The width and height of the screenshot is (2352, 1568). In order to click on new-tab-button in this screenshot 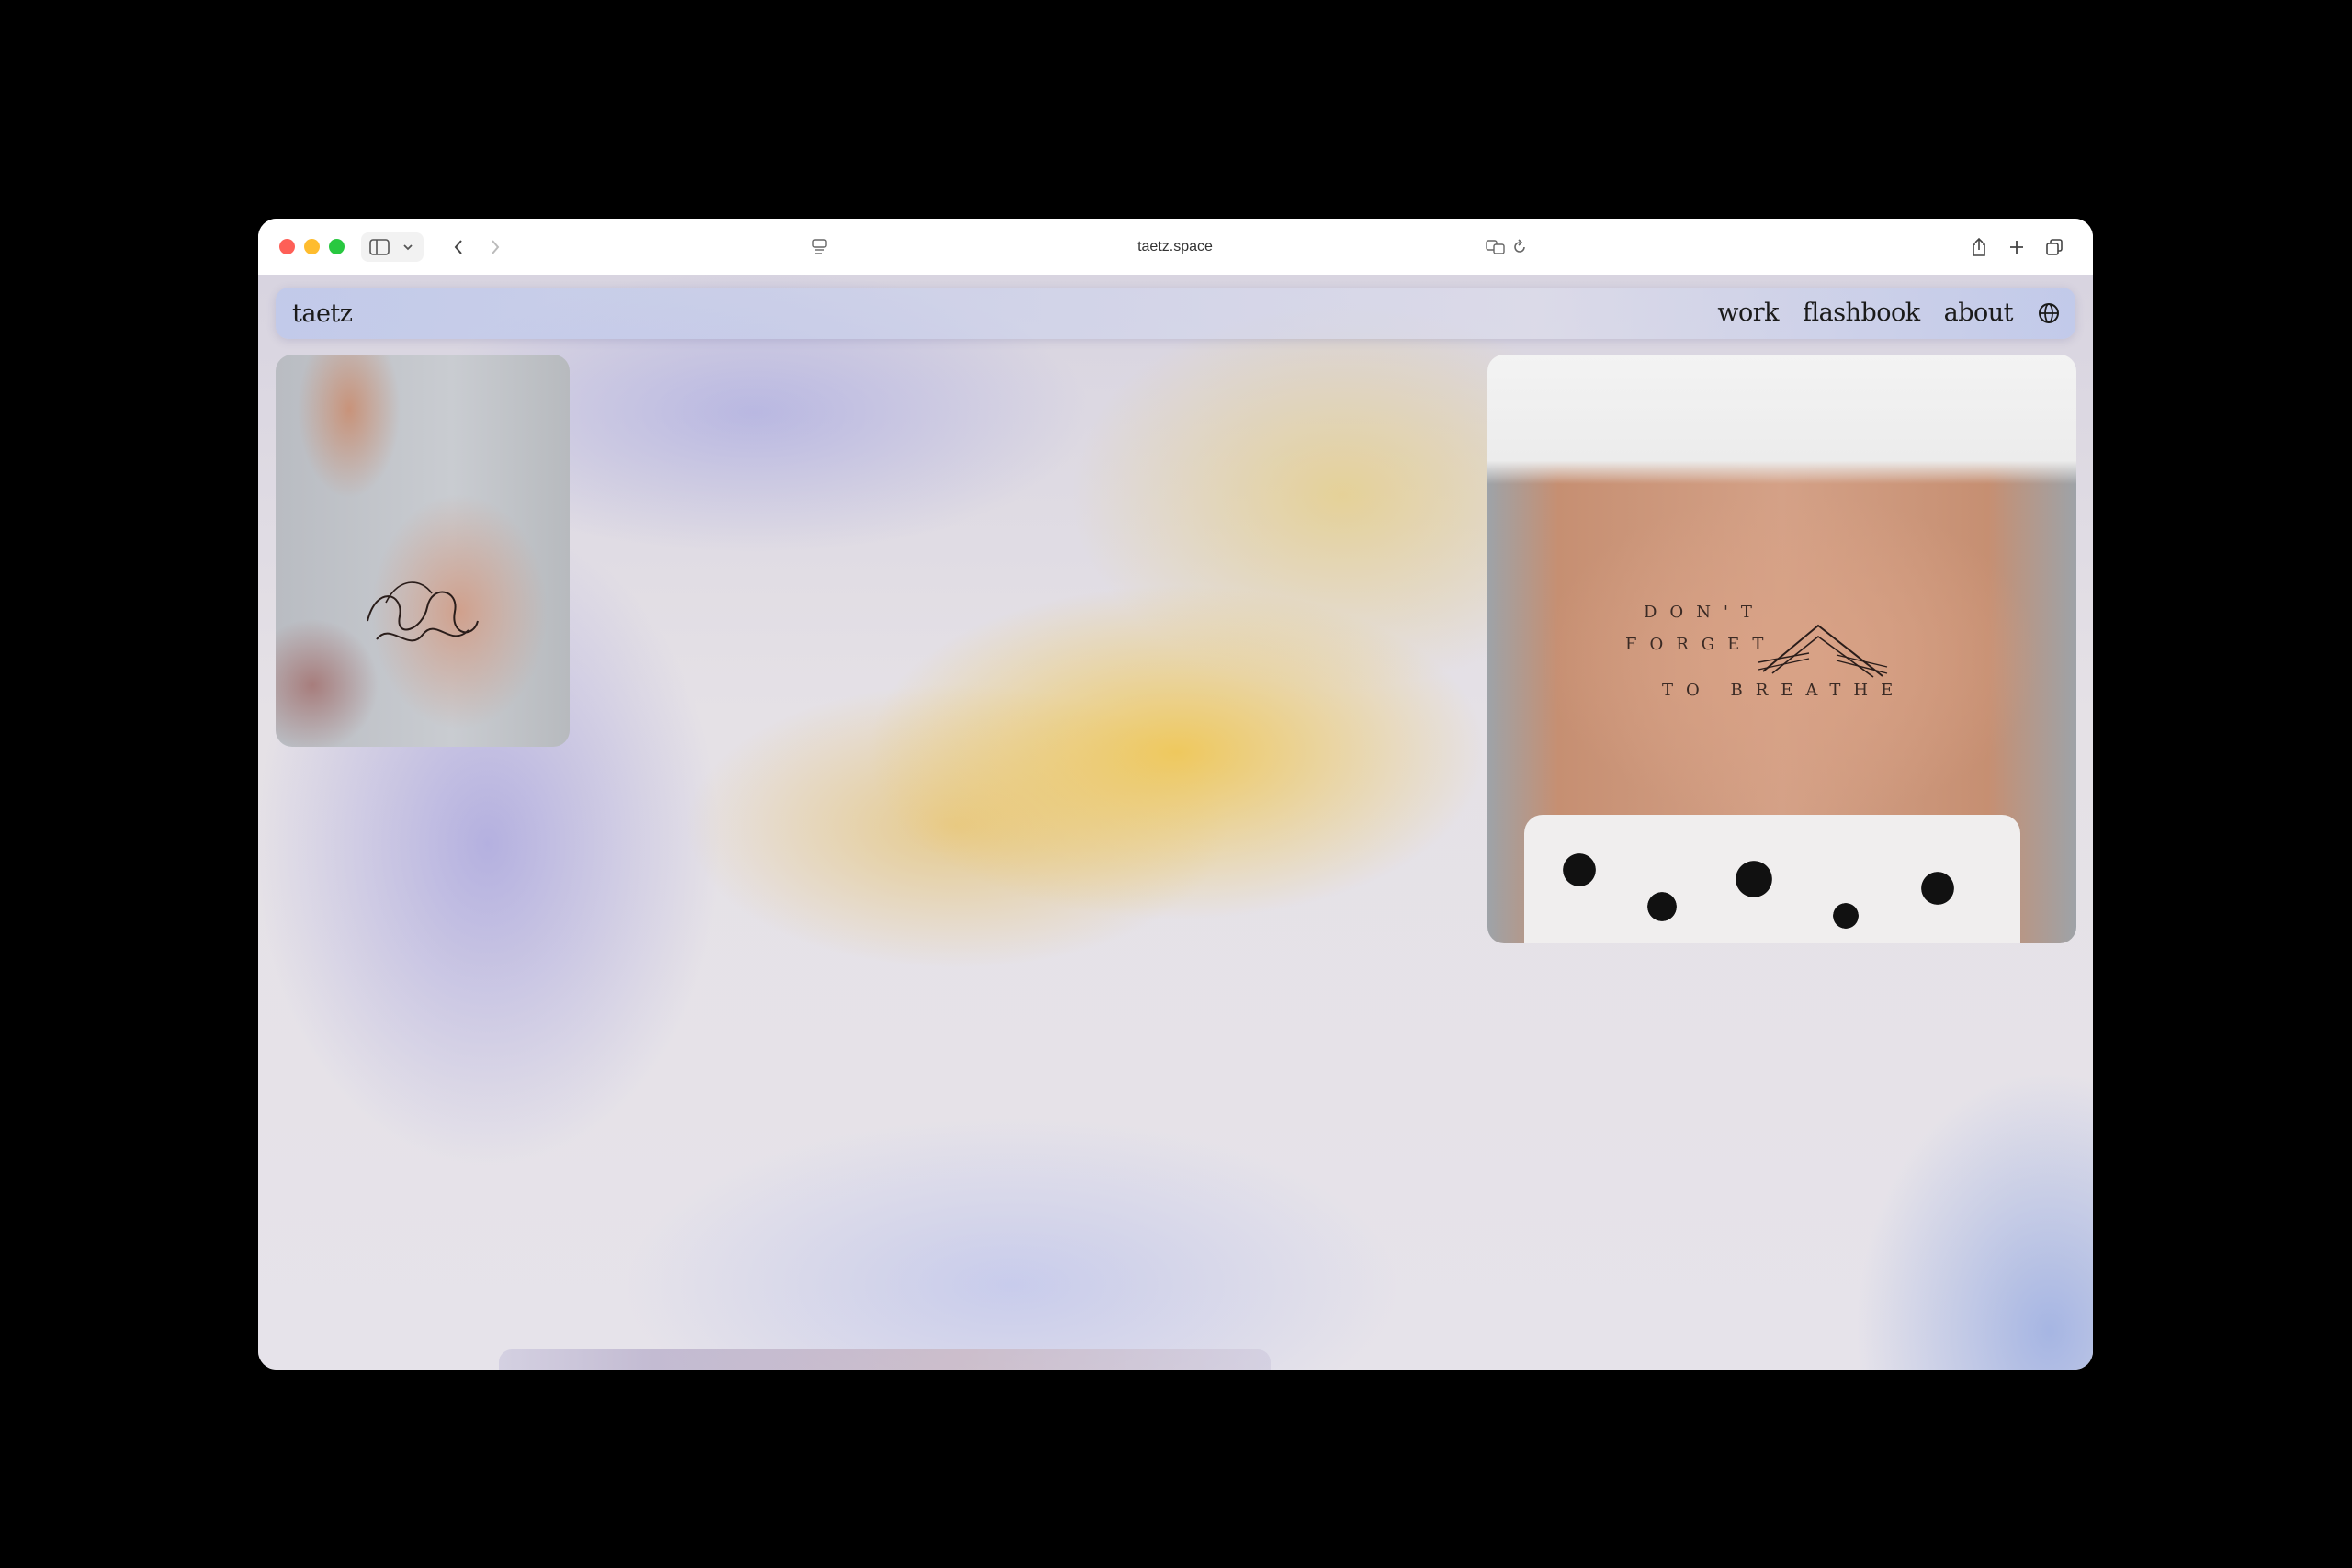, I will do `click(2017, 247)`.